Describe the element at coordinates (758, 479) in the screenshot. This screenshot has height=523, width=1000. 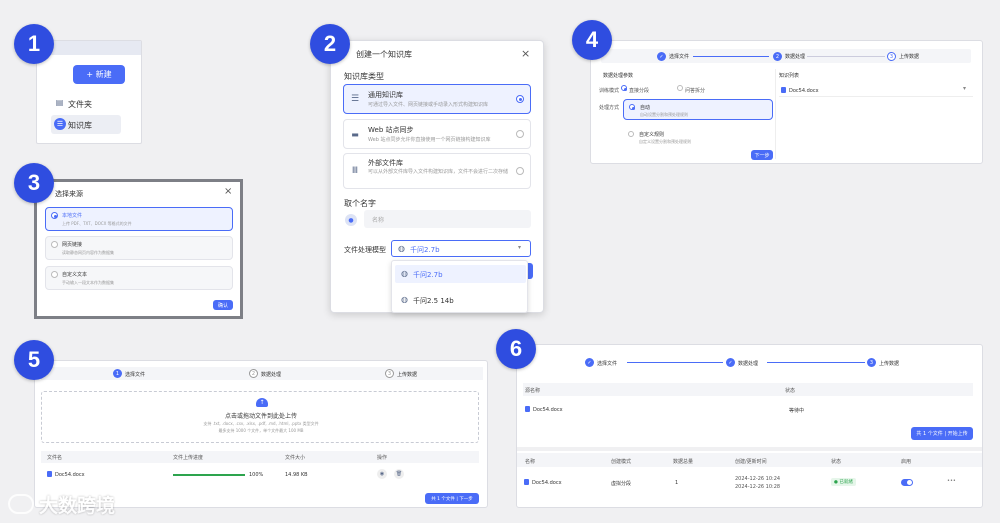
I see `dataset-row-created: 2024-12-26 10:24` at that location.